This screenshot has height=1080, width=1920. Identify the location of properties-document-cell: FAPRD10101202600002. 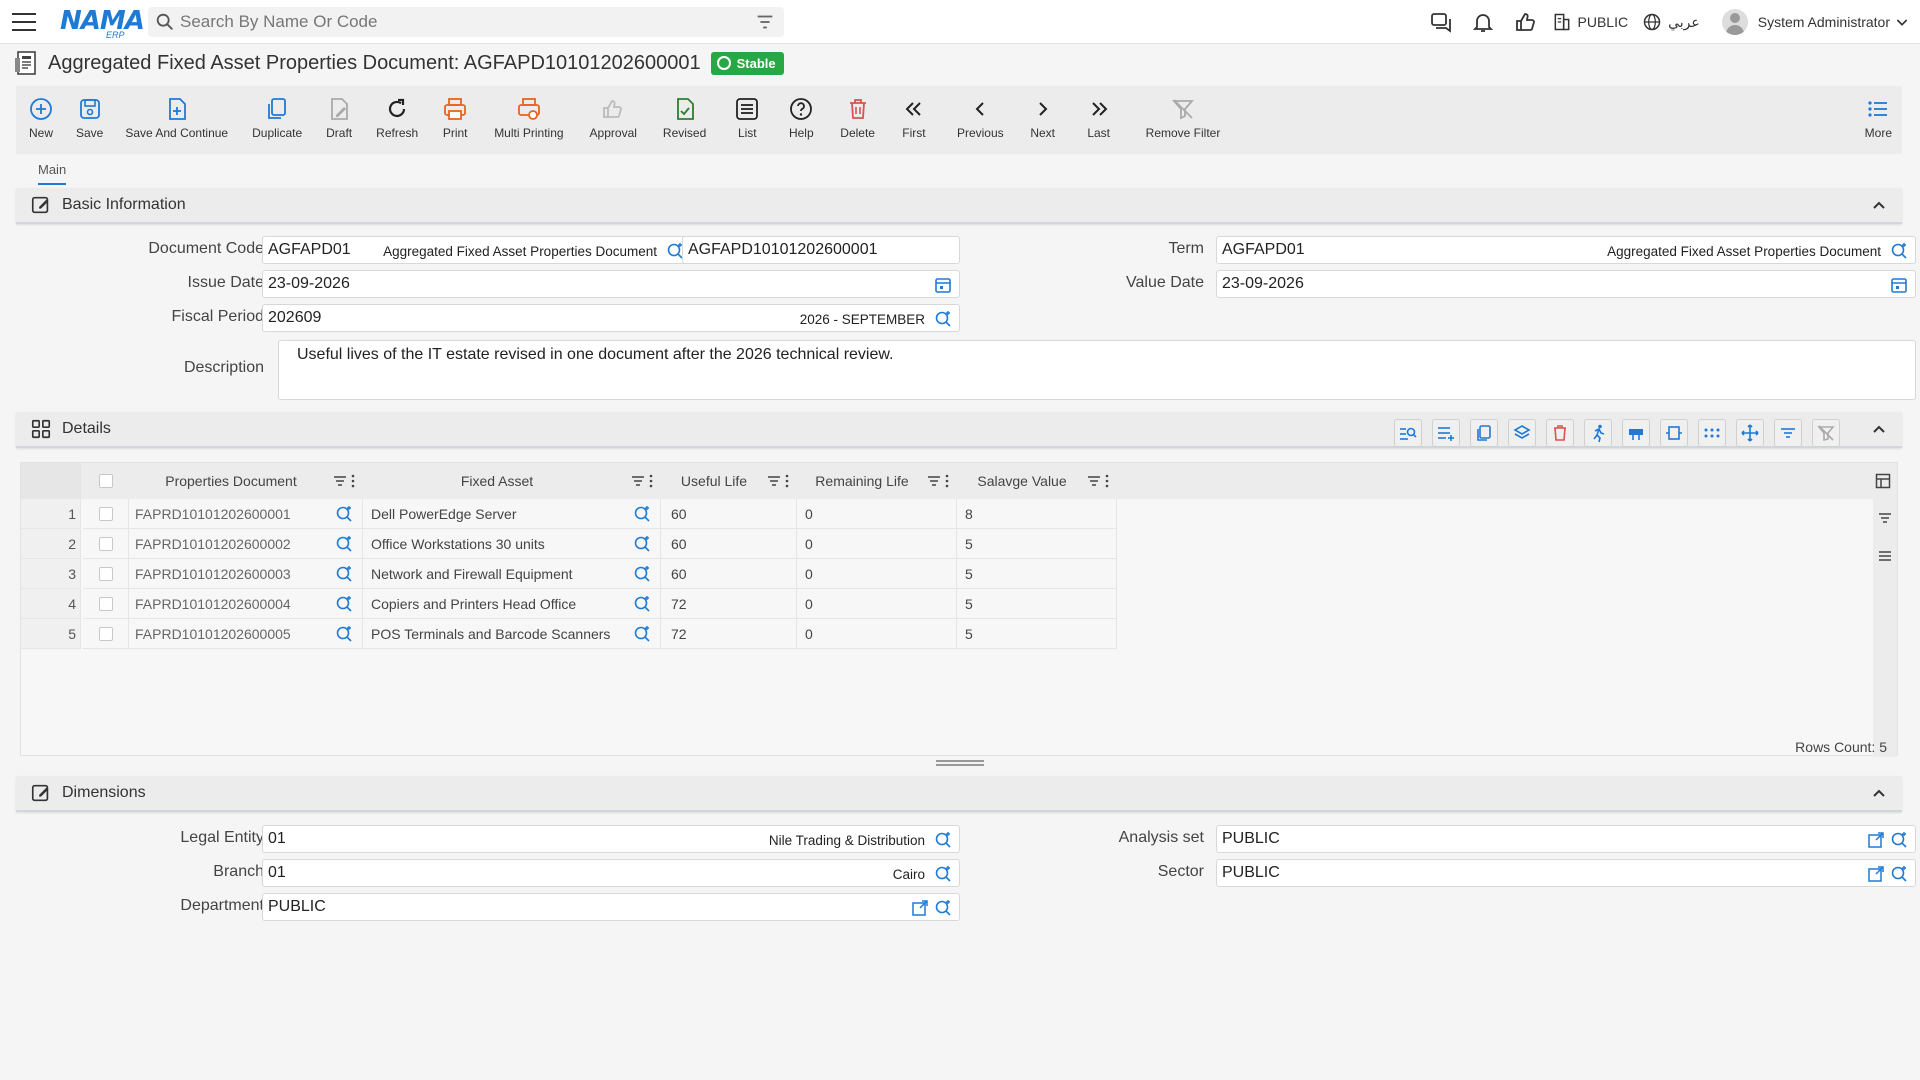
(246, 544).